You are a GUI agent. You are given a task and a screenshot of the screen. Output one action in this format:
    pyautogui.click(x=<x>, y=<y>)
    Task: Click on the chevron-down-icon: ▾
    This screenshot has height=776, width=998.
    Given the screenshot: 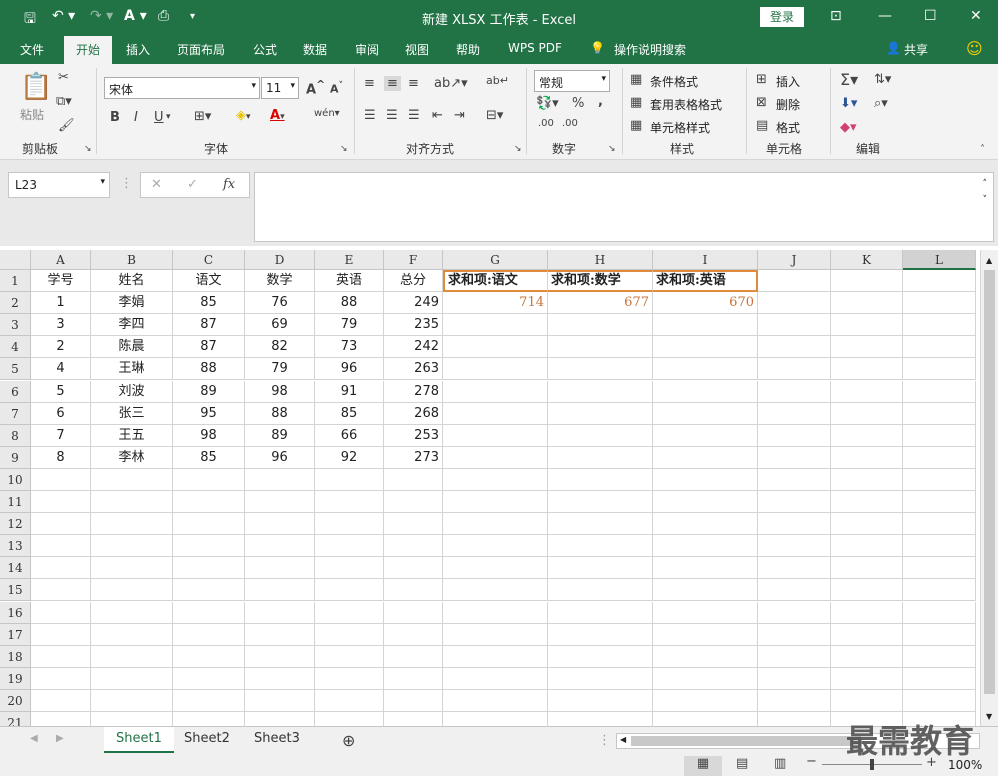 What is the action you would take?
    pyautogui.click(x=168, y=117)
    